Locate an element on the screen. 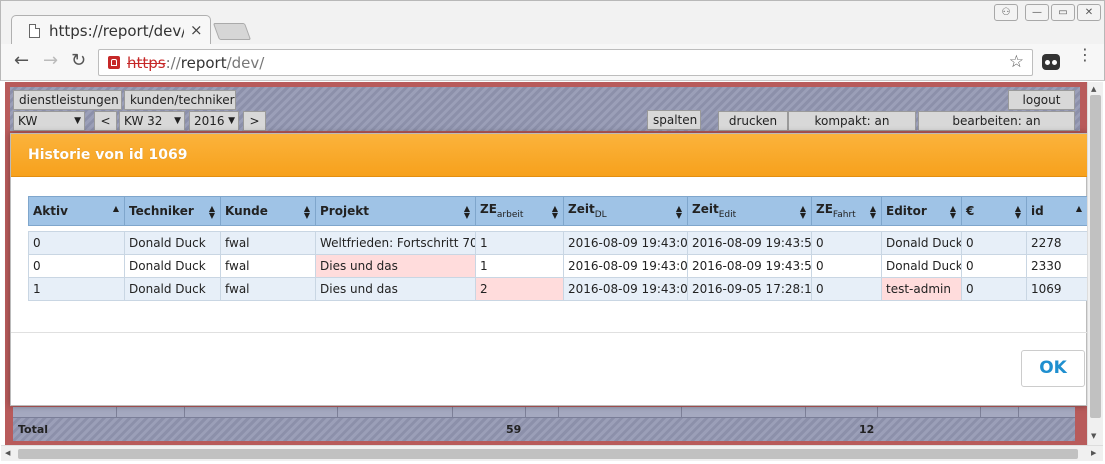 The image size is (1105, 464). chevron-down-icon: ▼ is located at coordinates (231, 121).